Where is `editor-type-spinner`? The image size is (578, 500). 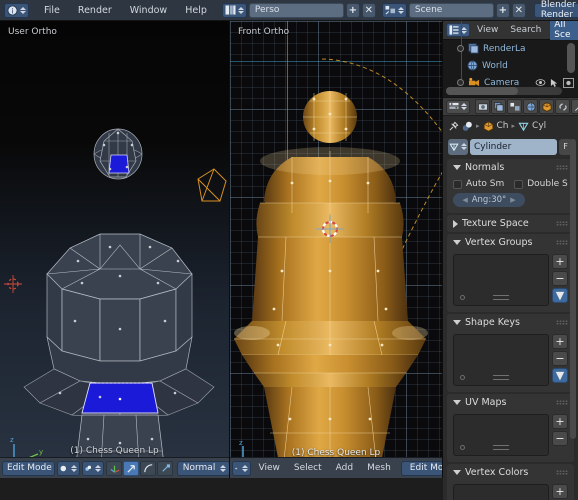
editor-type-spinner is located at coordinates (244, 468).